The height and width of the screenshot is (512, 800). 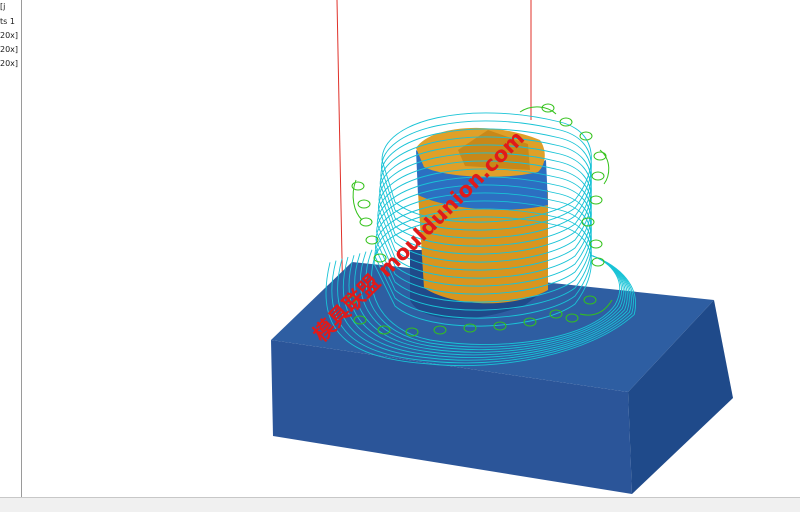 I want to click on tree-item-label: ts 1, so click(x=7, y=21).